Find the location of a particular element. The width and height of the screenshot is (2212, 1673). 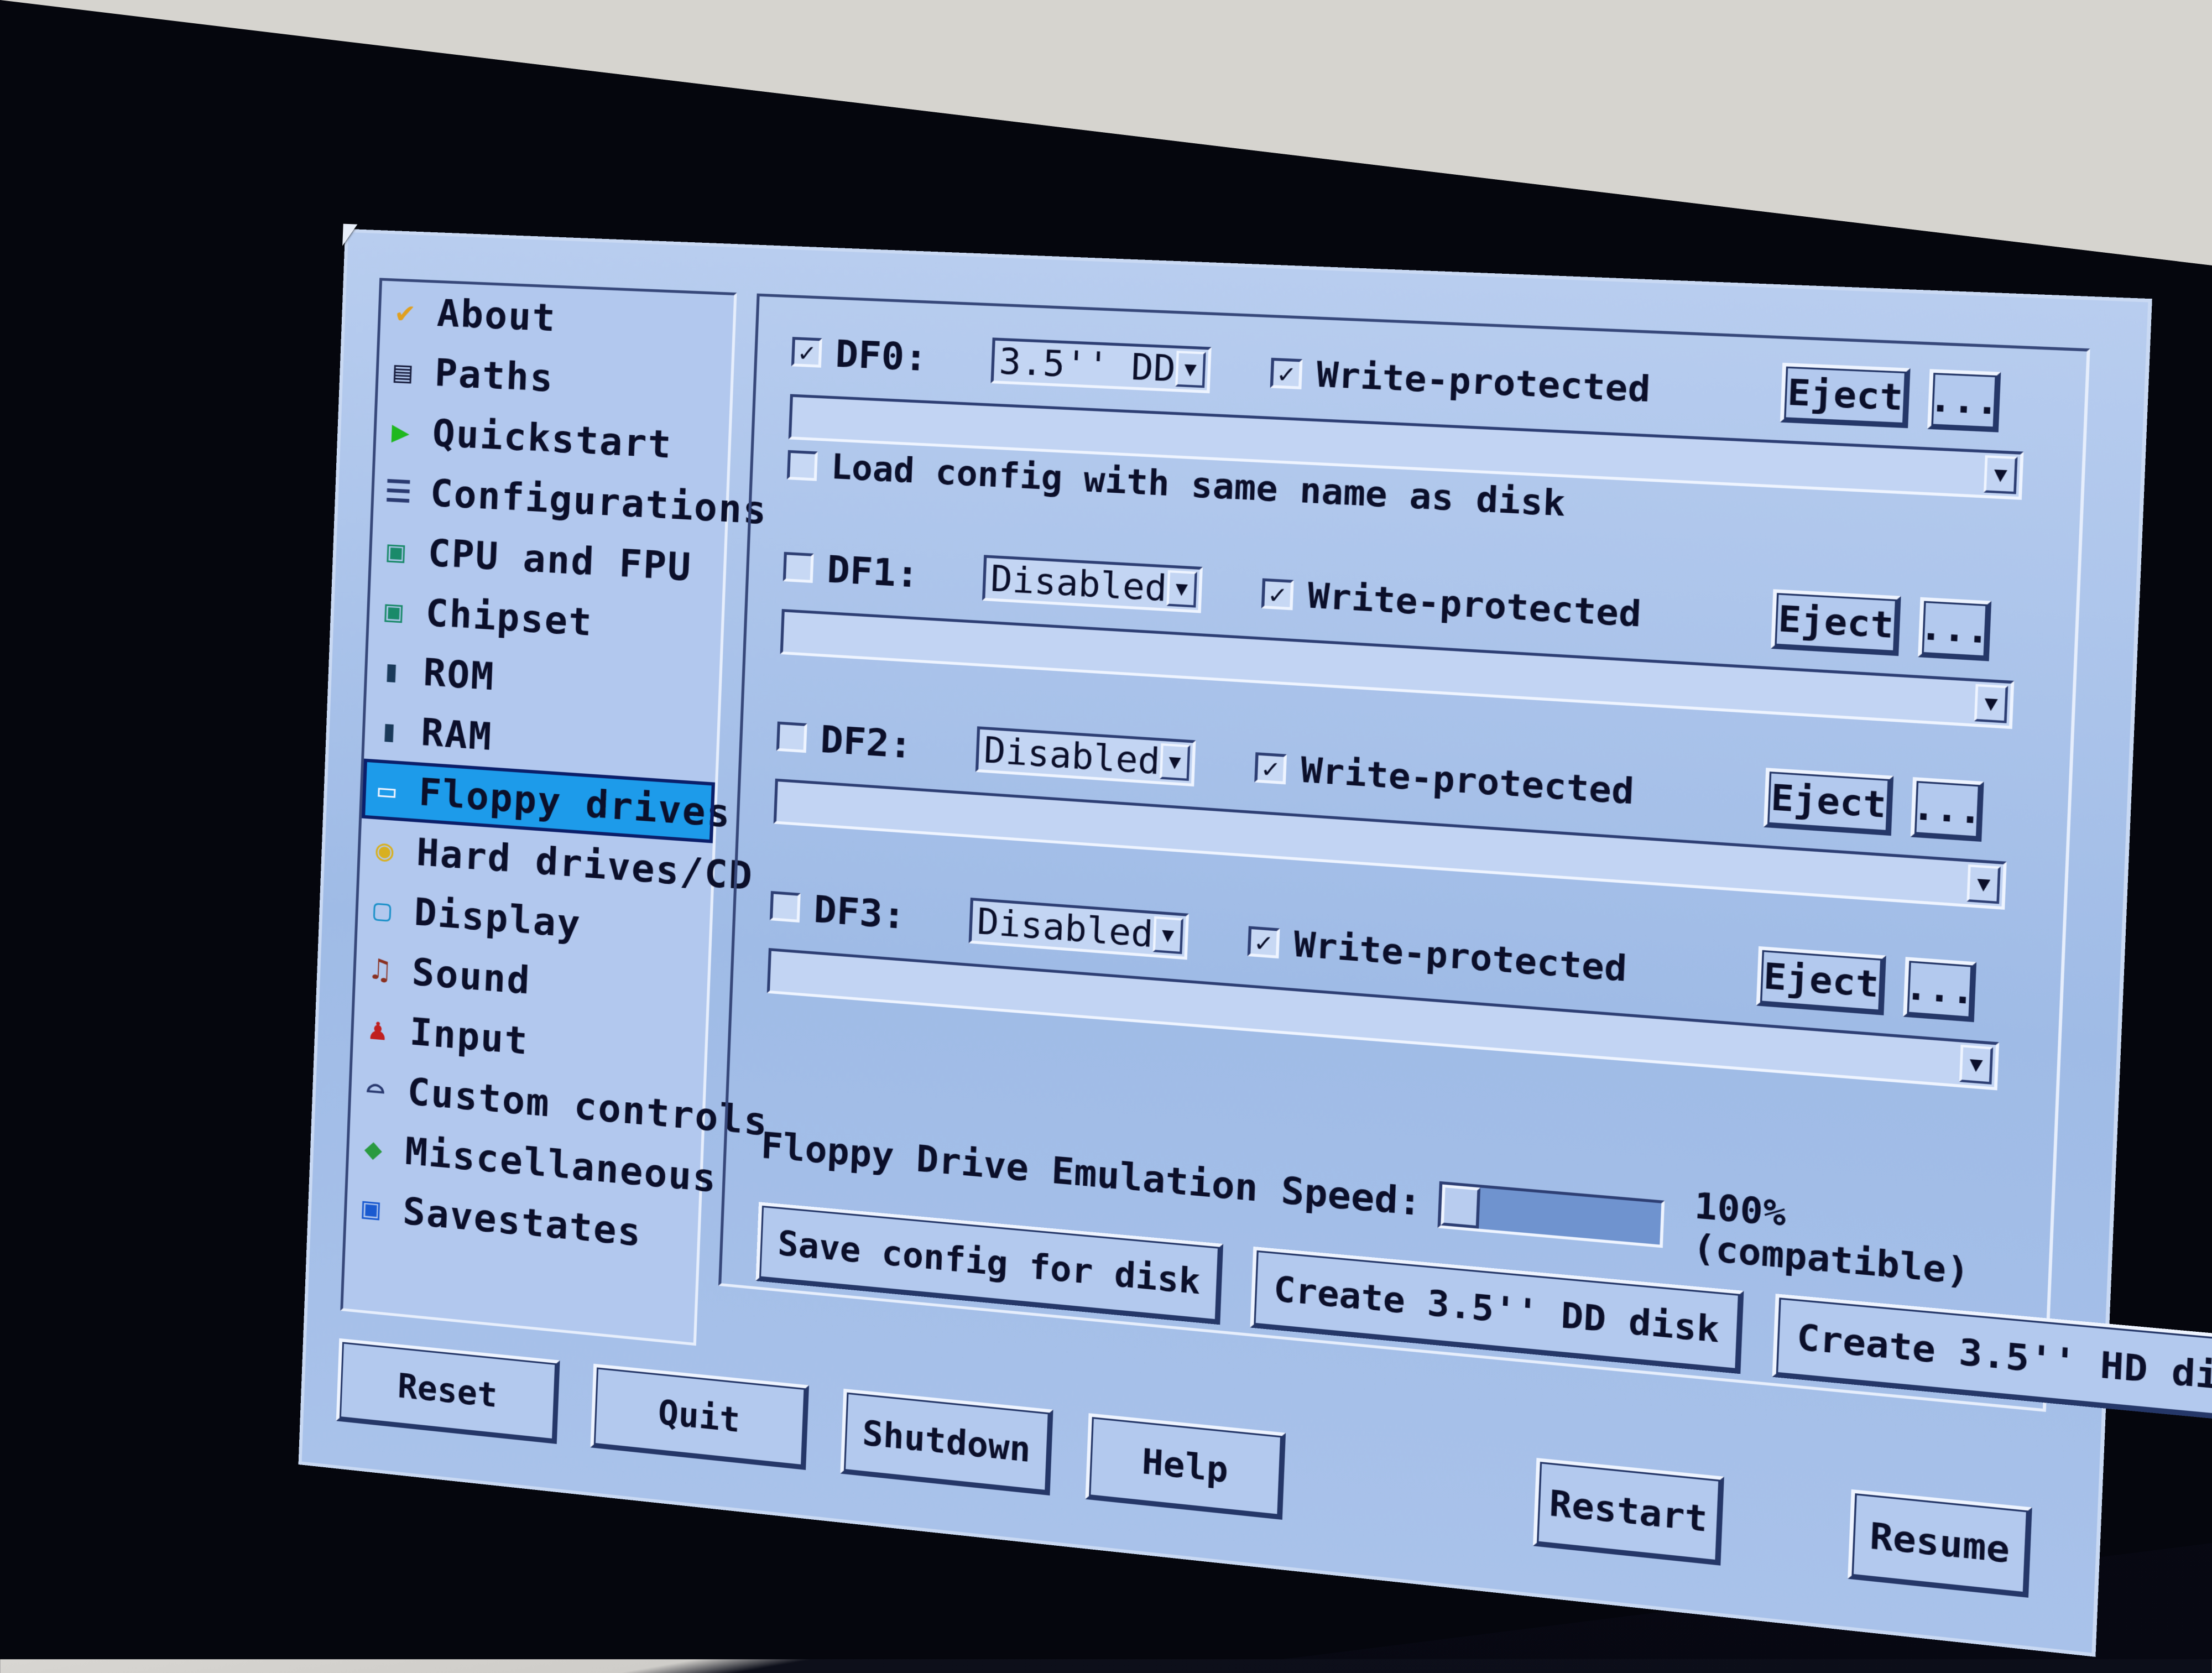

drive-label: DF2: is located at coordinates (867, 742).